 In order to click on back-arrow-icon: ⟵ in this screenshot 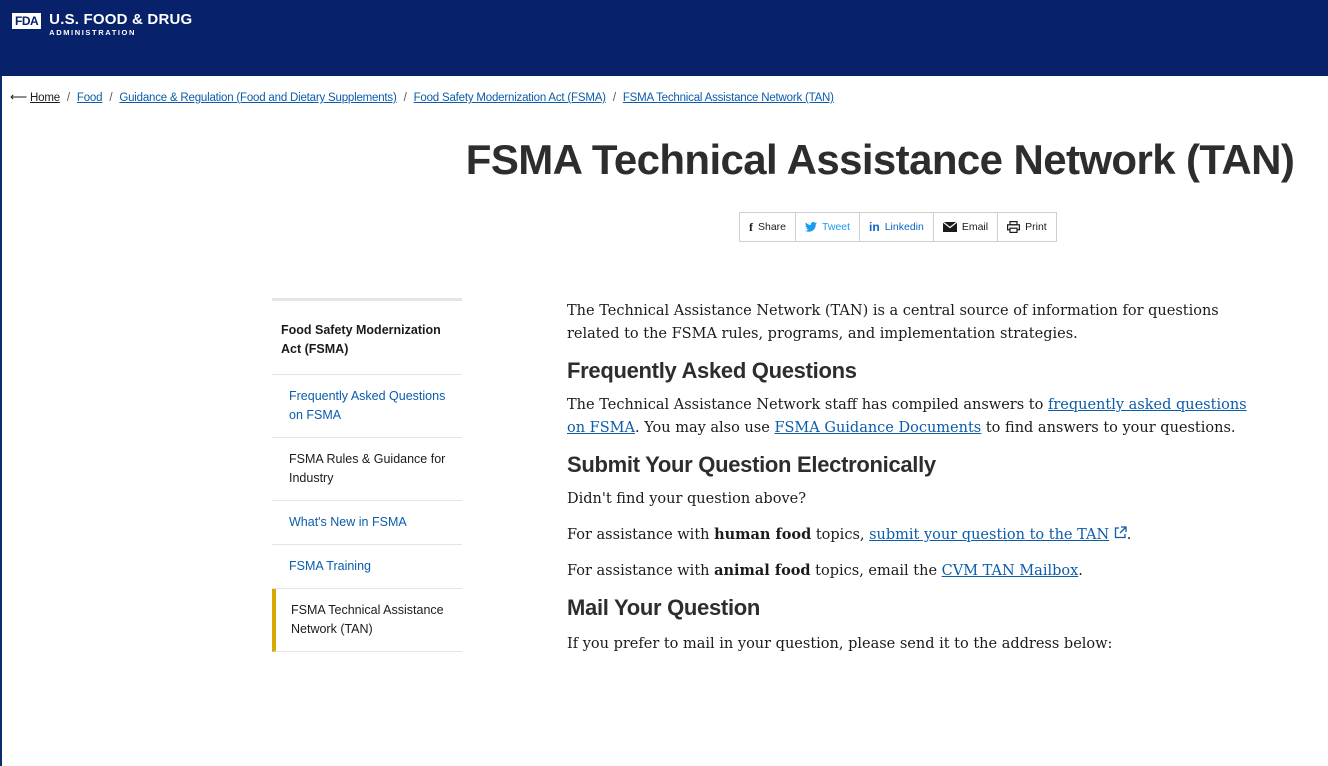, I will do `click(19, 97)`.